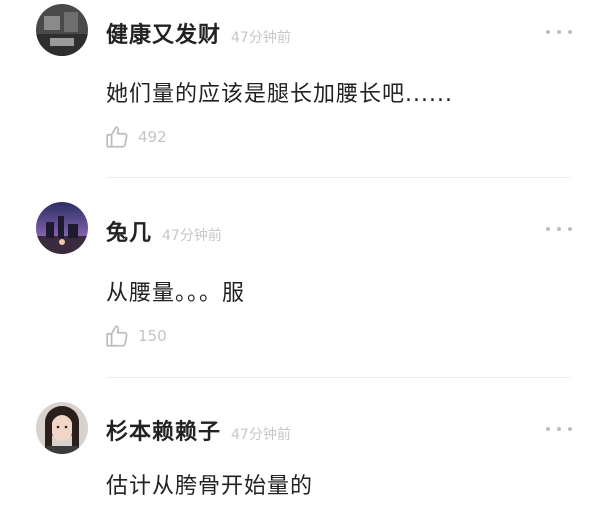 This screenshot has height=520, width=600. What do you see at coordinates (163, 35) in the screenshot?
I see `username-text: 健康又发财` at bounding box center [163, 35].